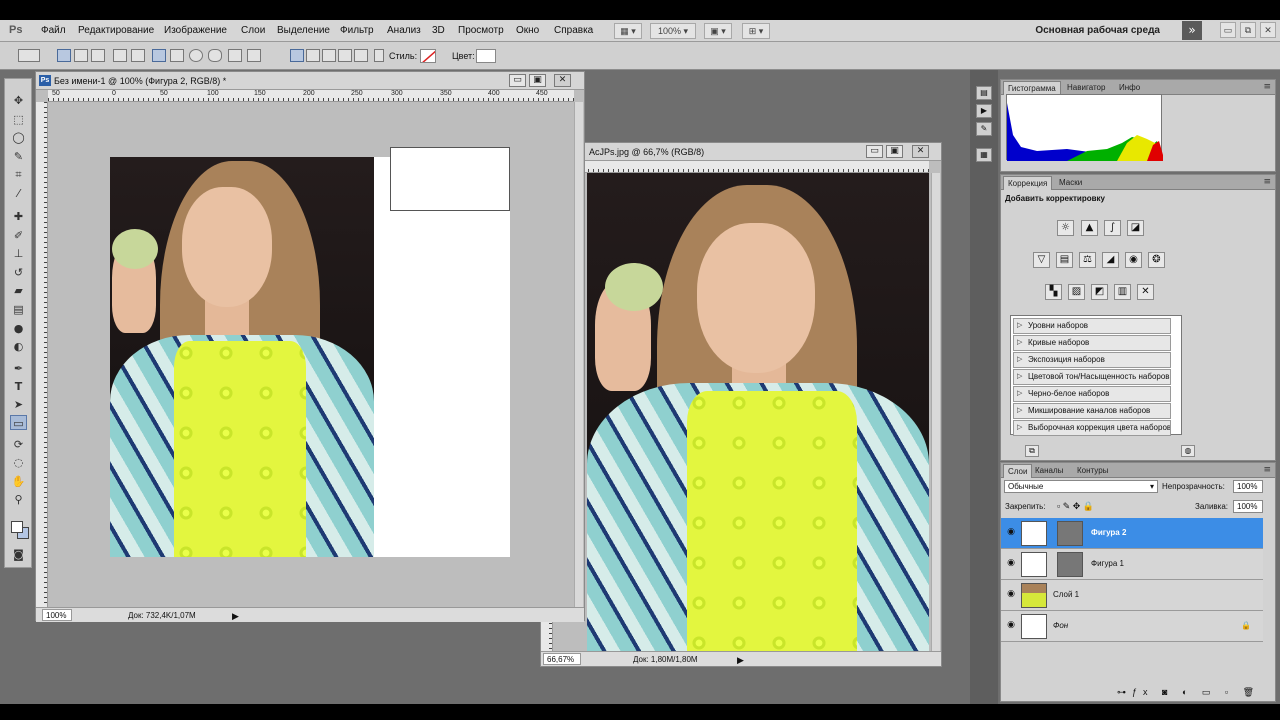  What do you see at coordinates (1070, 183) in the screenshot?
I see `tab-masks: Маски` at bounding box center [1070, 183].